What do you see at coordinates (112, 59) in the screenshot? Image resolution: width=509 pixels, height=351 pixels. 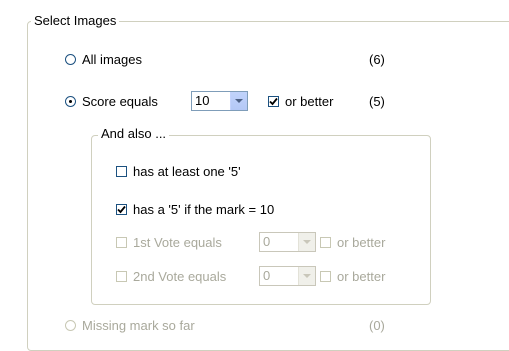 I see `all-images-label: All images` at bounding box center [112, 59].